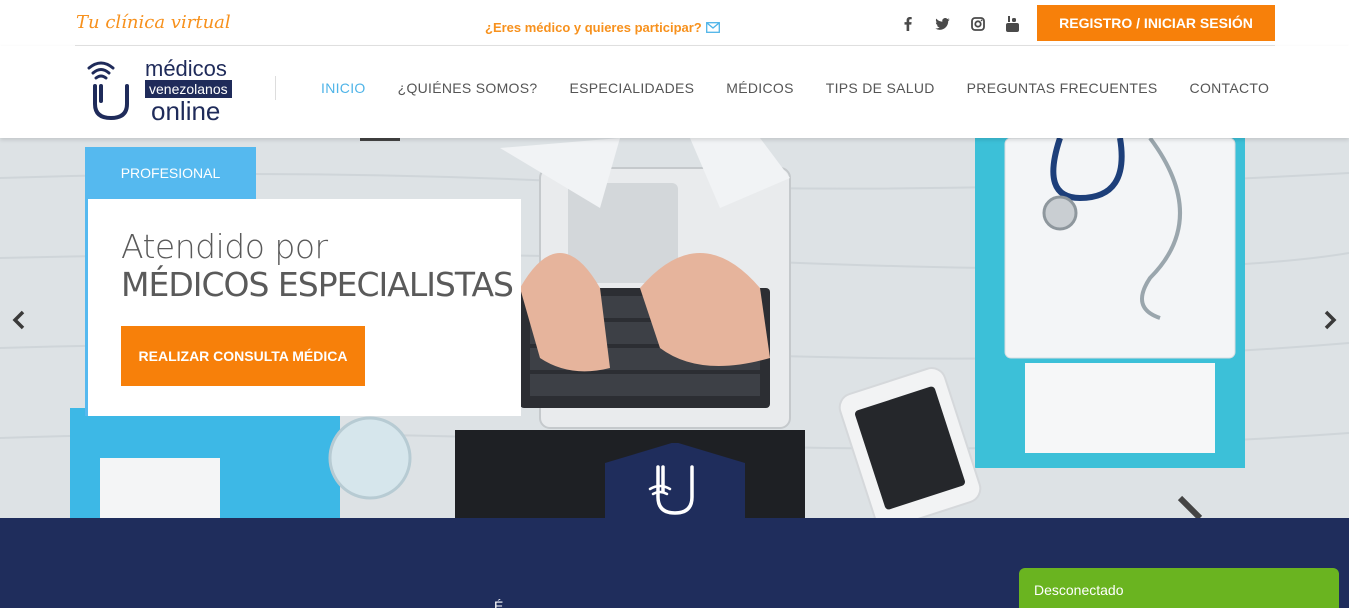  Describe the element at coordinates (1179, 588) in the screenshot. I see `chat-widget: Desconectado` at that location.